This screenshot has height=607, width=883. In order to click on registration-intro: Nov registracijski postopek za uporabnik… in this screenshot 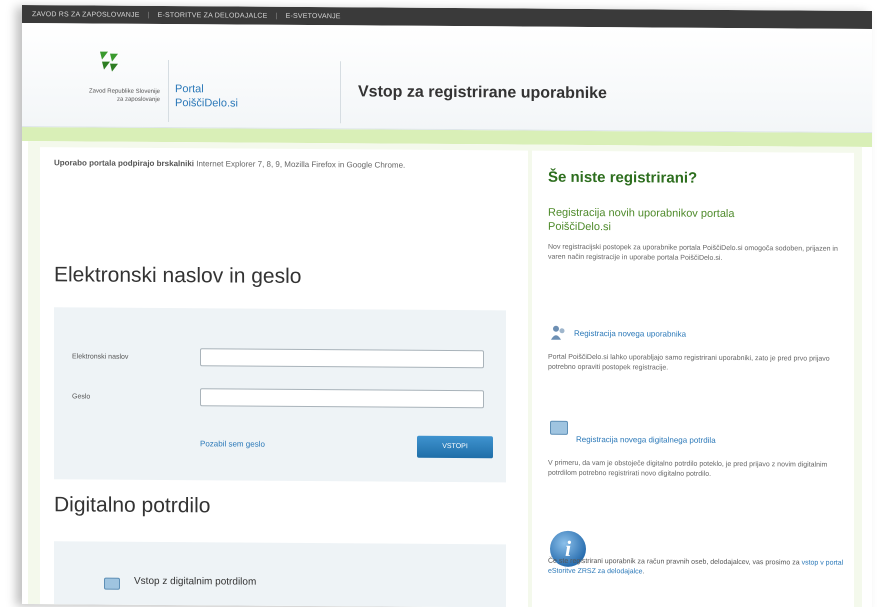, I will do `click(693, 252)`.